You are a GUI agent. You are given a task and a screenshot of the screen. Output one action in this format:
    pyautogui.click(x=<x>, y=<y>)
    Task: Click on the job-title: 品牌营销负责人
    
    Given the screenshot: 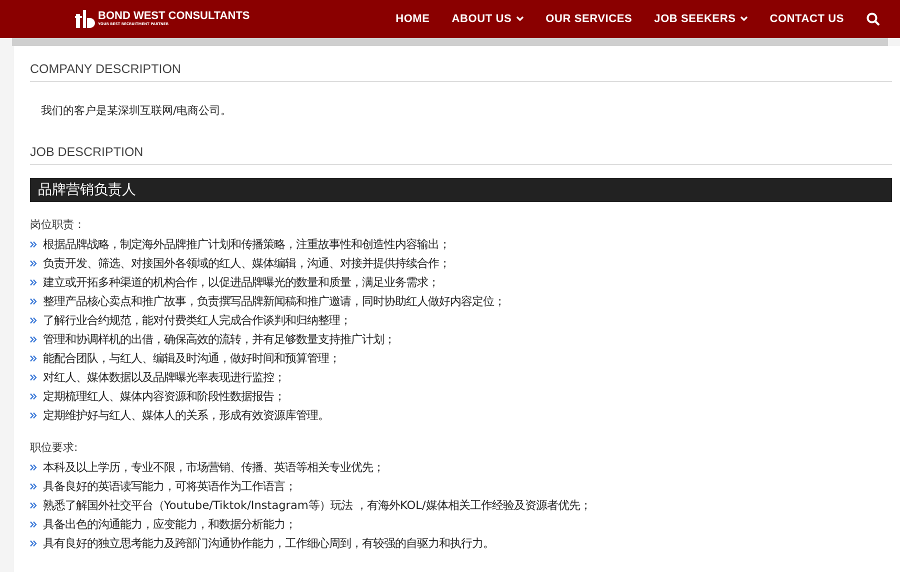 What is the action you would take?
    pyautogui.click(x=461, y=190)
    